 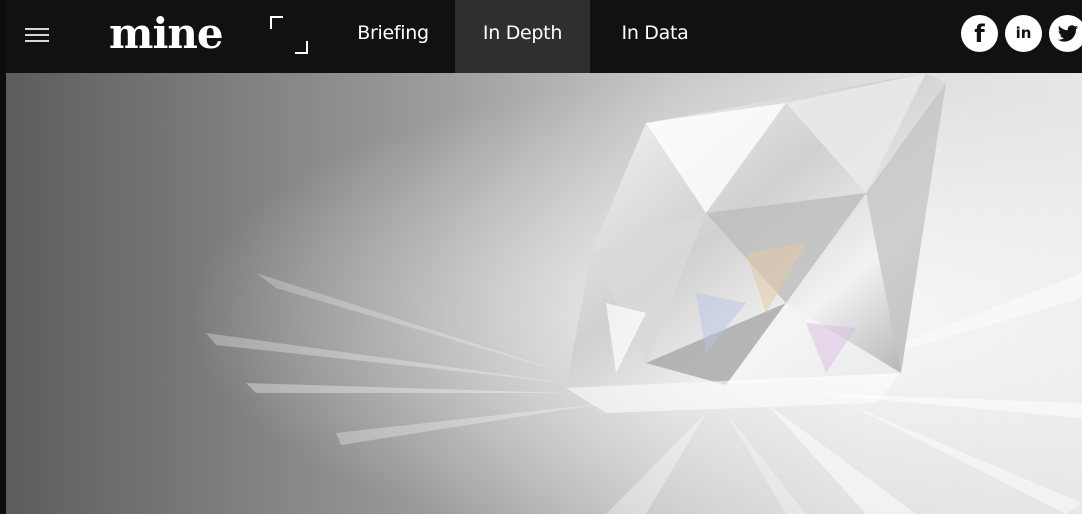 What do you see at coordinates (1023, 33) in the screenshot?
I see `linkedin-icon: in` at bounding box center [1023, 33].